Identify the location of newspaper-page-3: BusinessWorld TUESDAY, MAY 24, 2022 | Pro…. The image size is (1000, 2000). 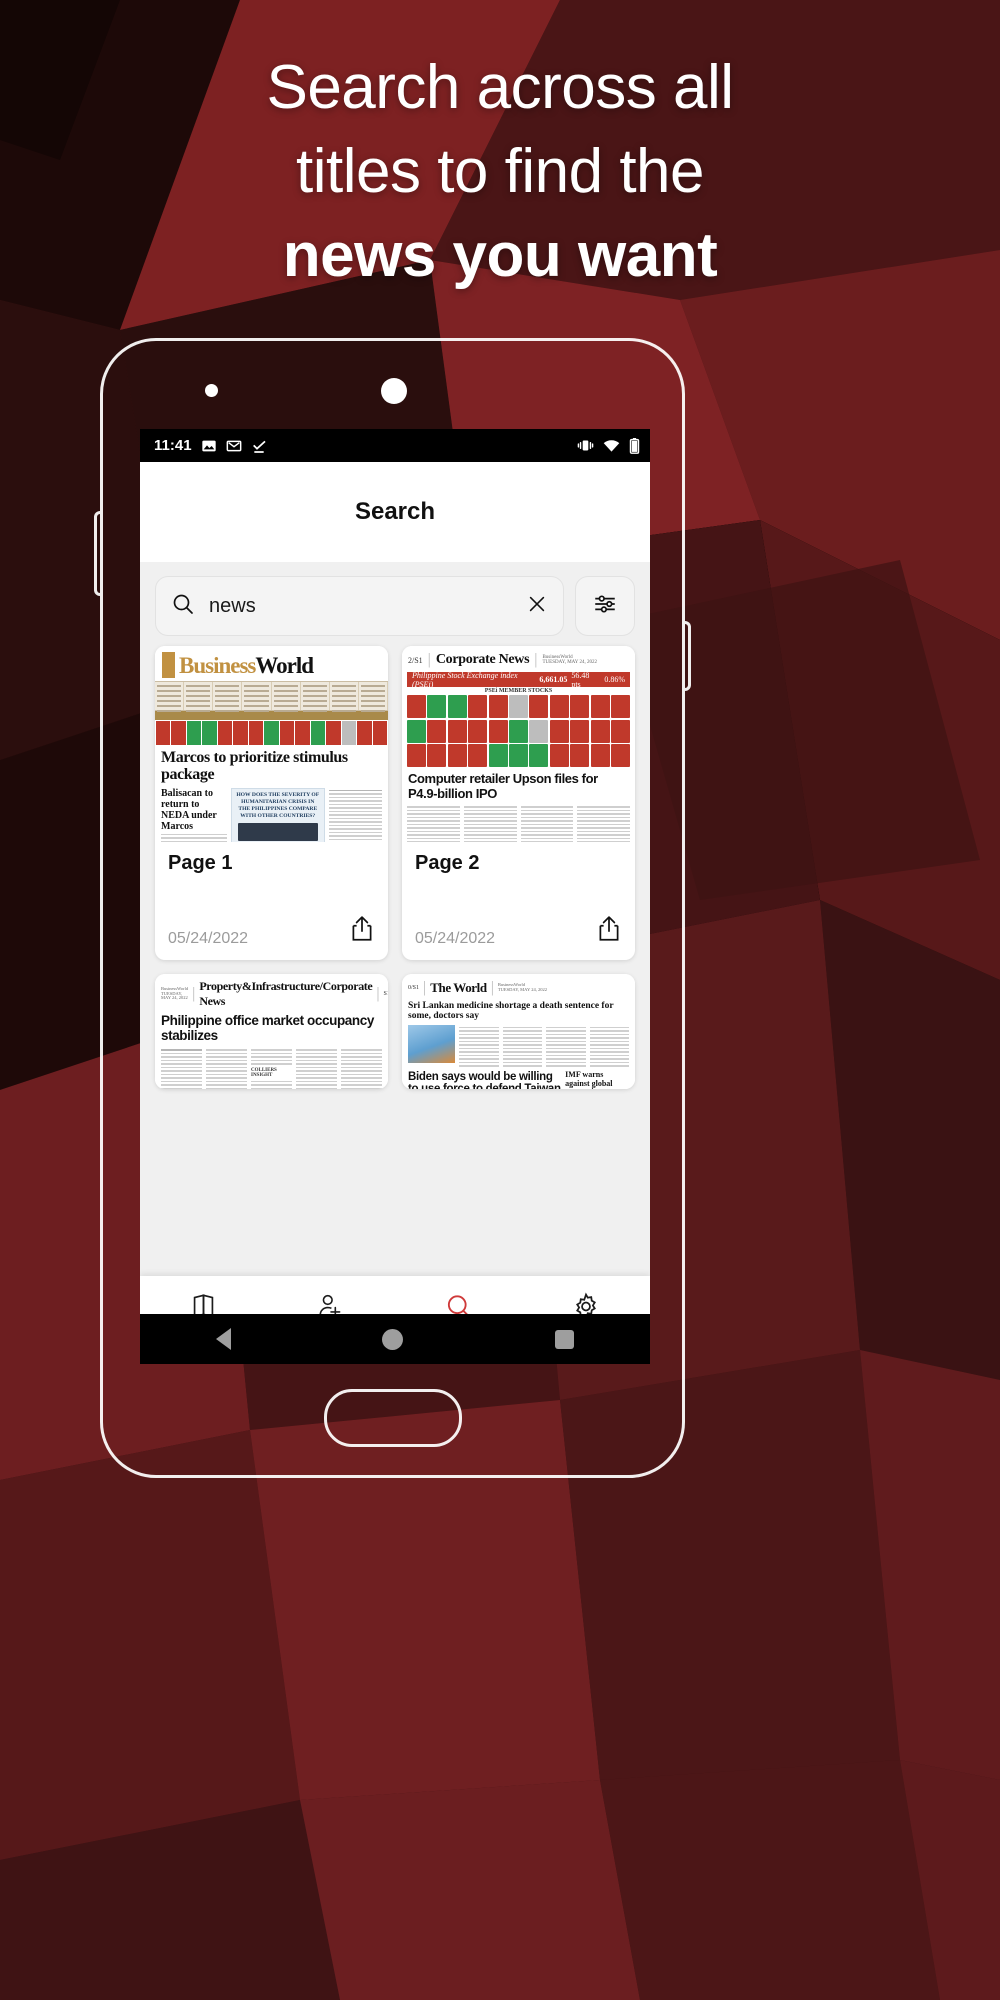
(271, 1031).